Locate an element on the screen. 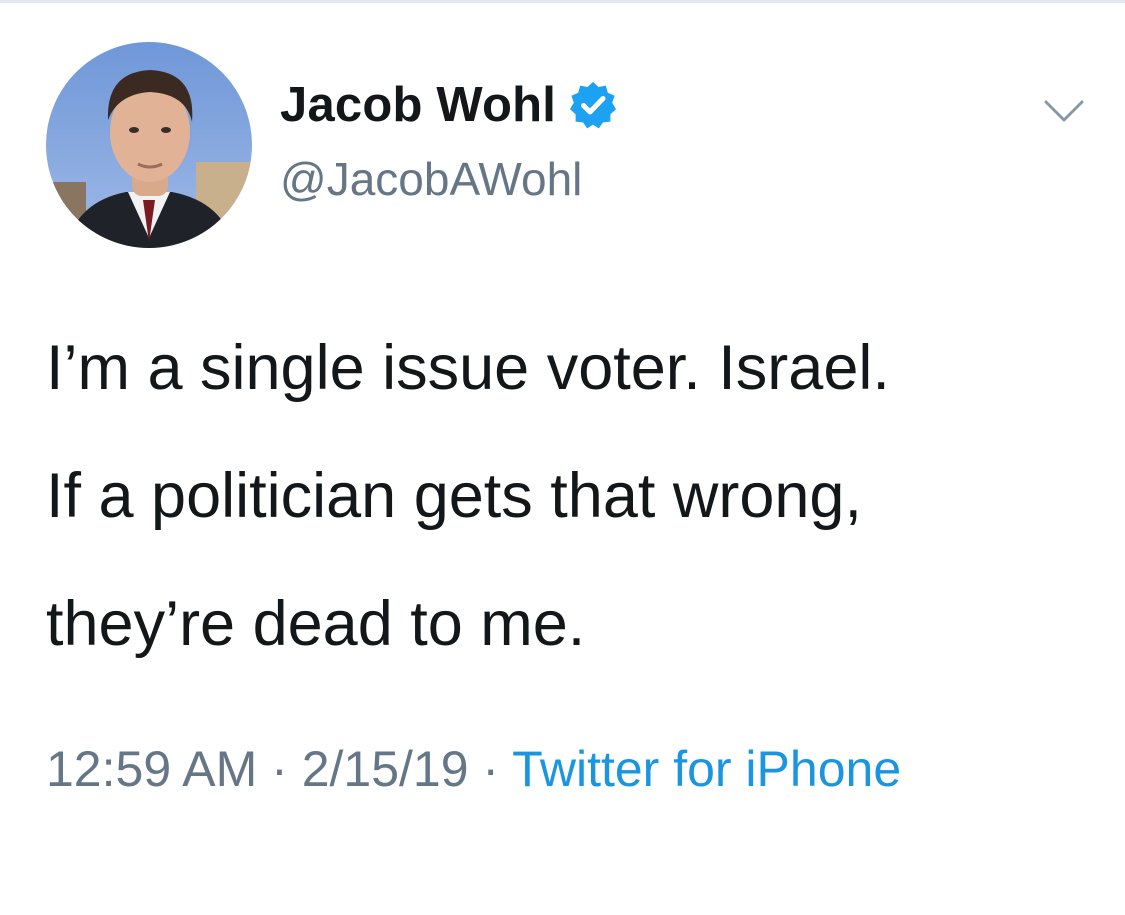 Image resolution: width=1125 pixels, height=915 pixels. avatar is located at coordinates (149, 145).